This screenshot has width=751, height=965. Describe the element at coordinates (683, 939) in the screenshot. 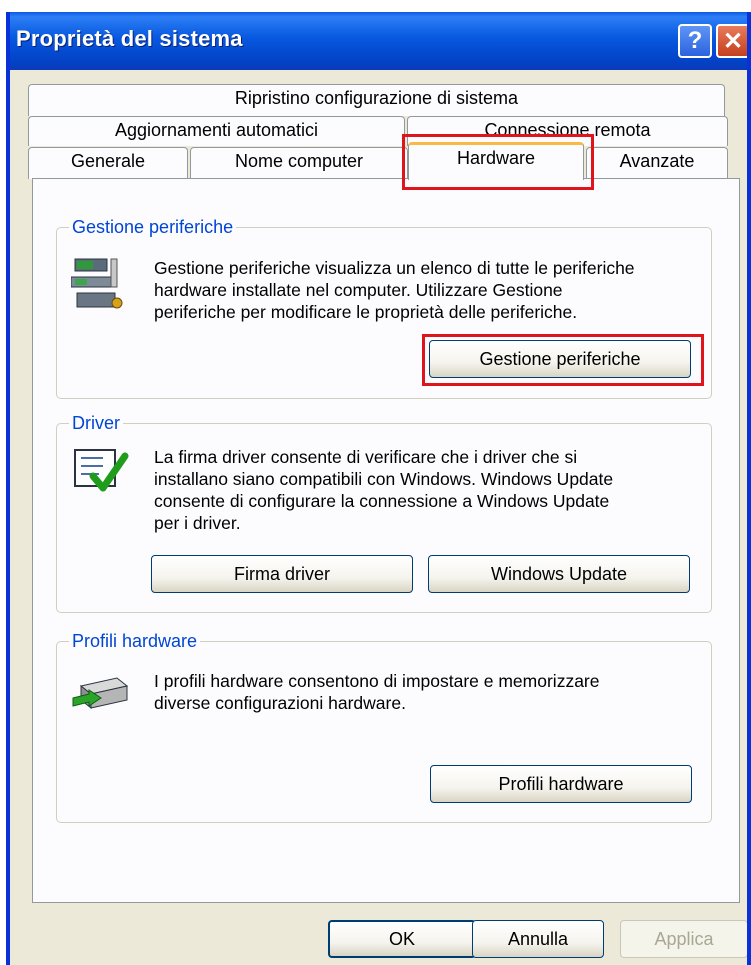

I see `apply-button: Applica` at that location.